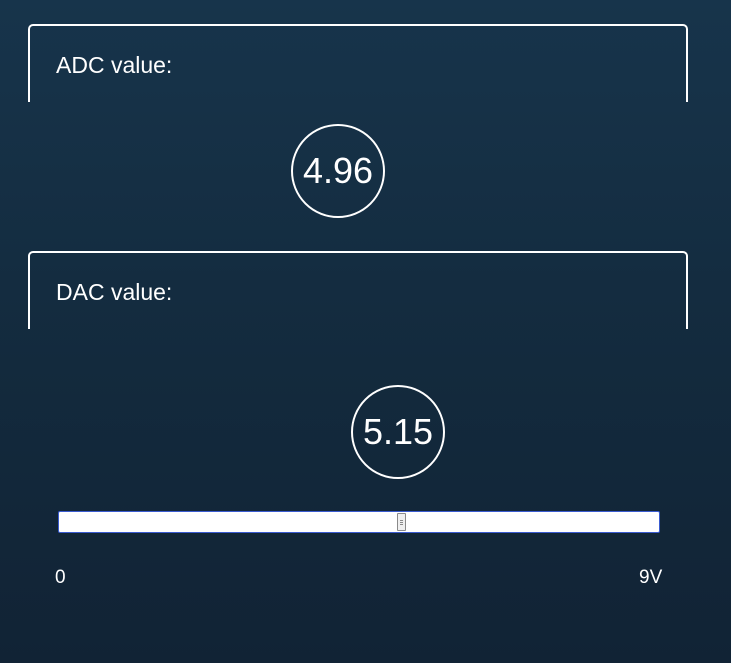 This screenshot has width=731, height=663. What do you see at coordinates (398, 432) in the screenshot?
I see `dac-value-display: 5.15` at bounding box center [398, 432].